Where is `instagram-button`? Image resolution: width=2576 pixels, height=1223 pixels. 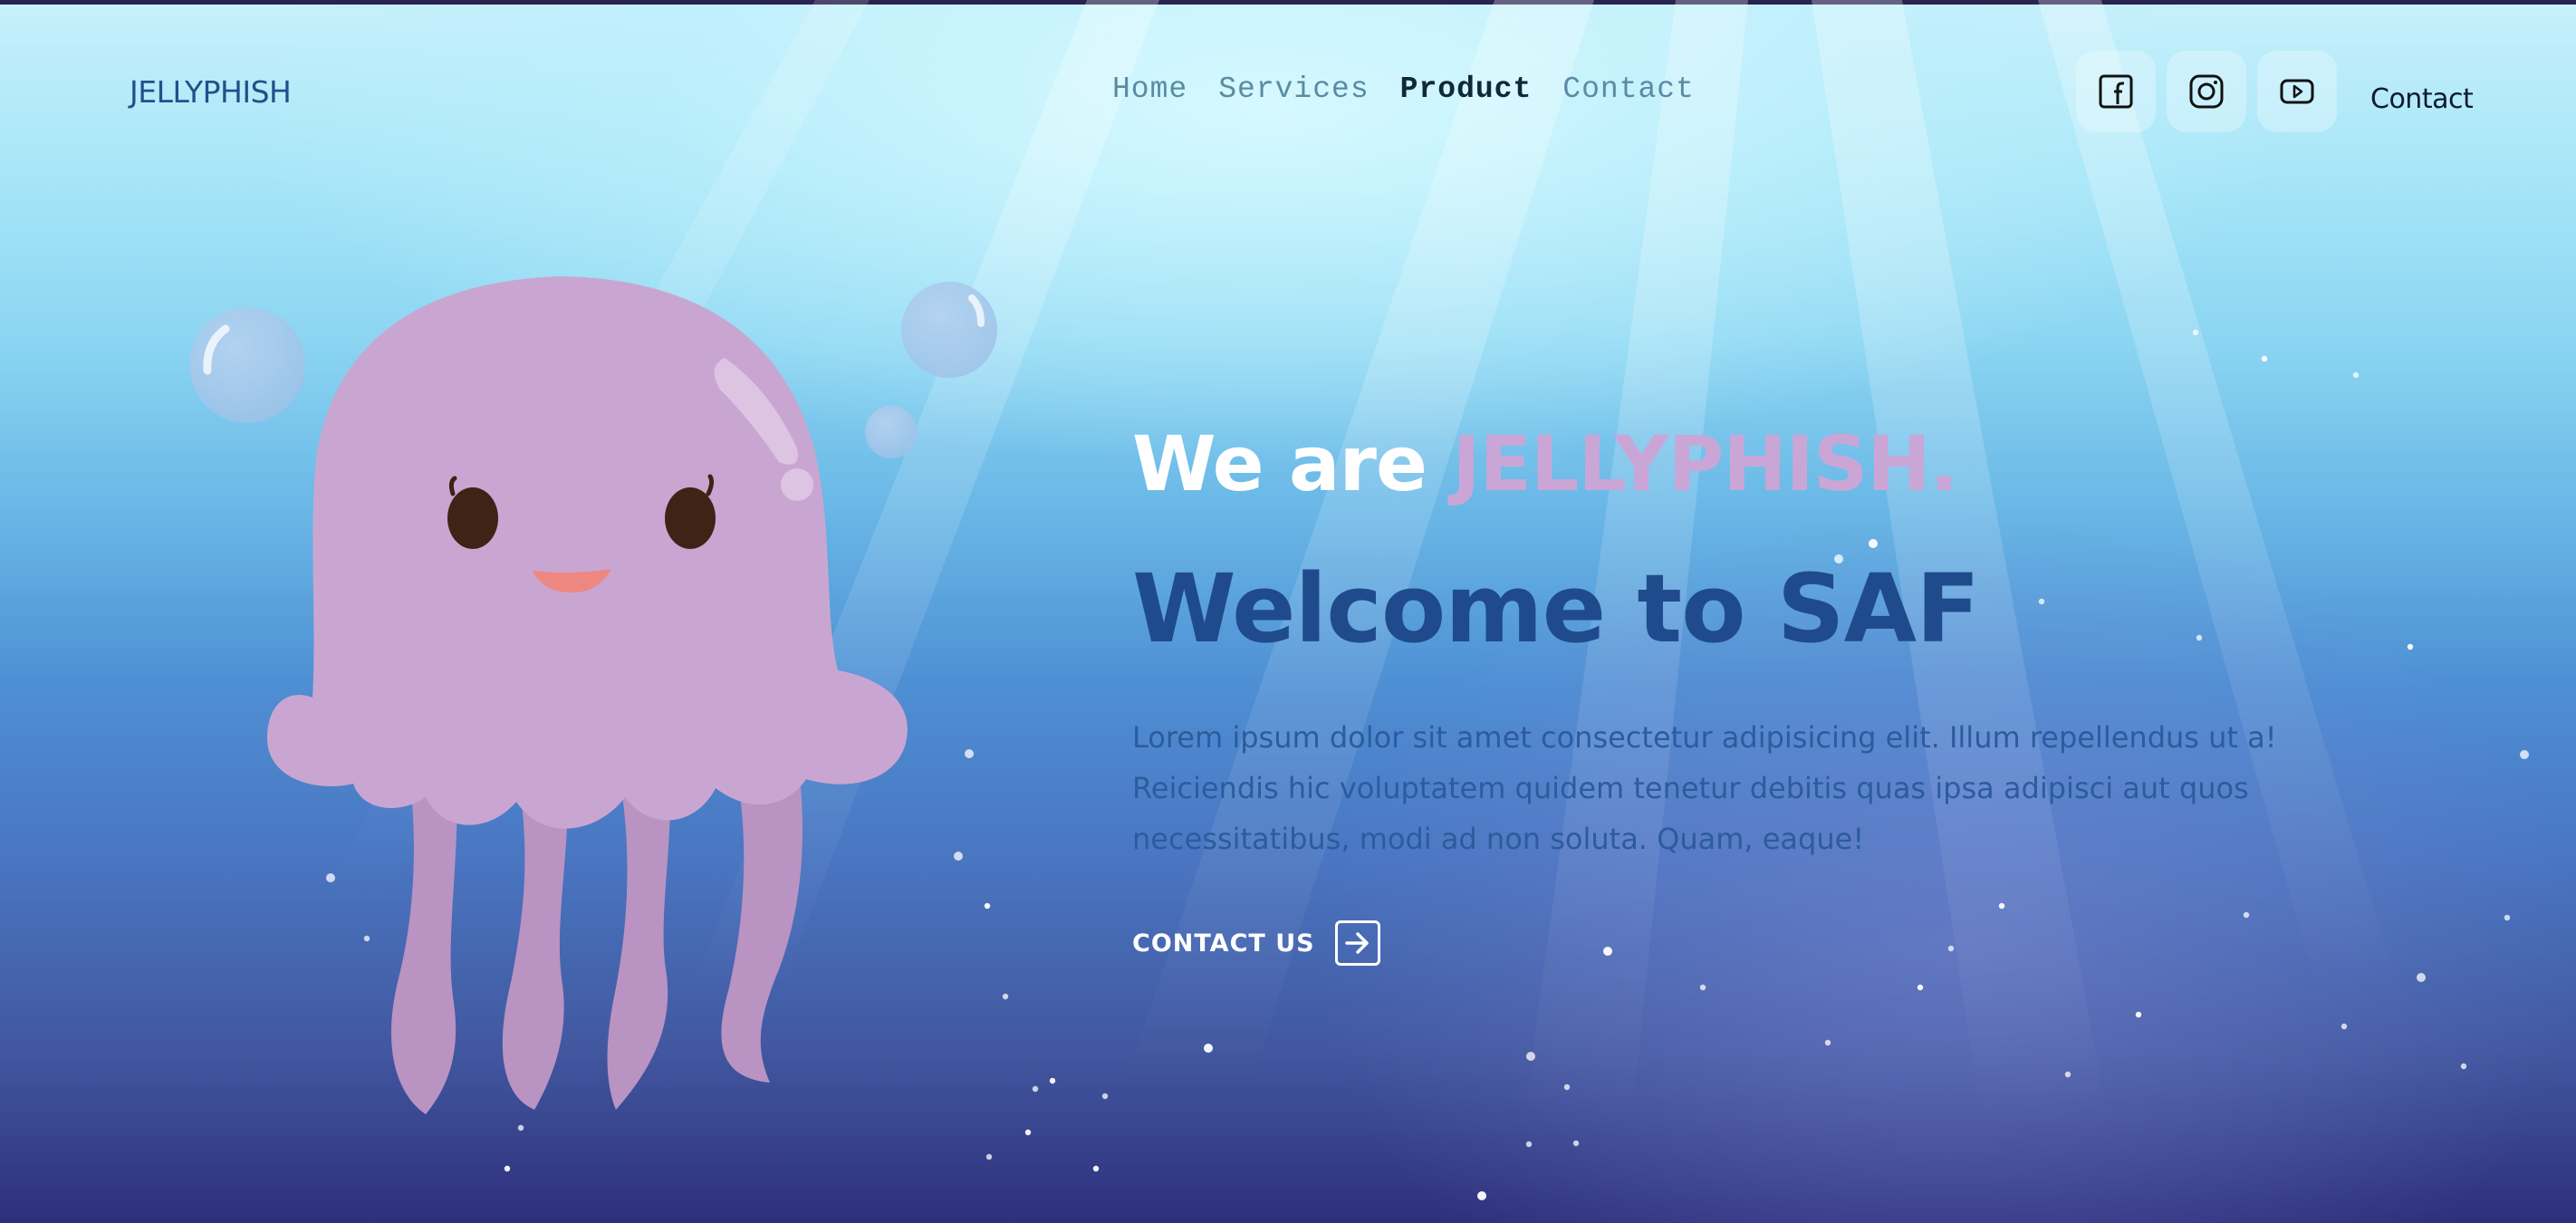 instagram-button is located at coordinates (2206, 91).